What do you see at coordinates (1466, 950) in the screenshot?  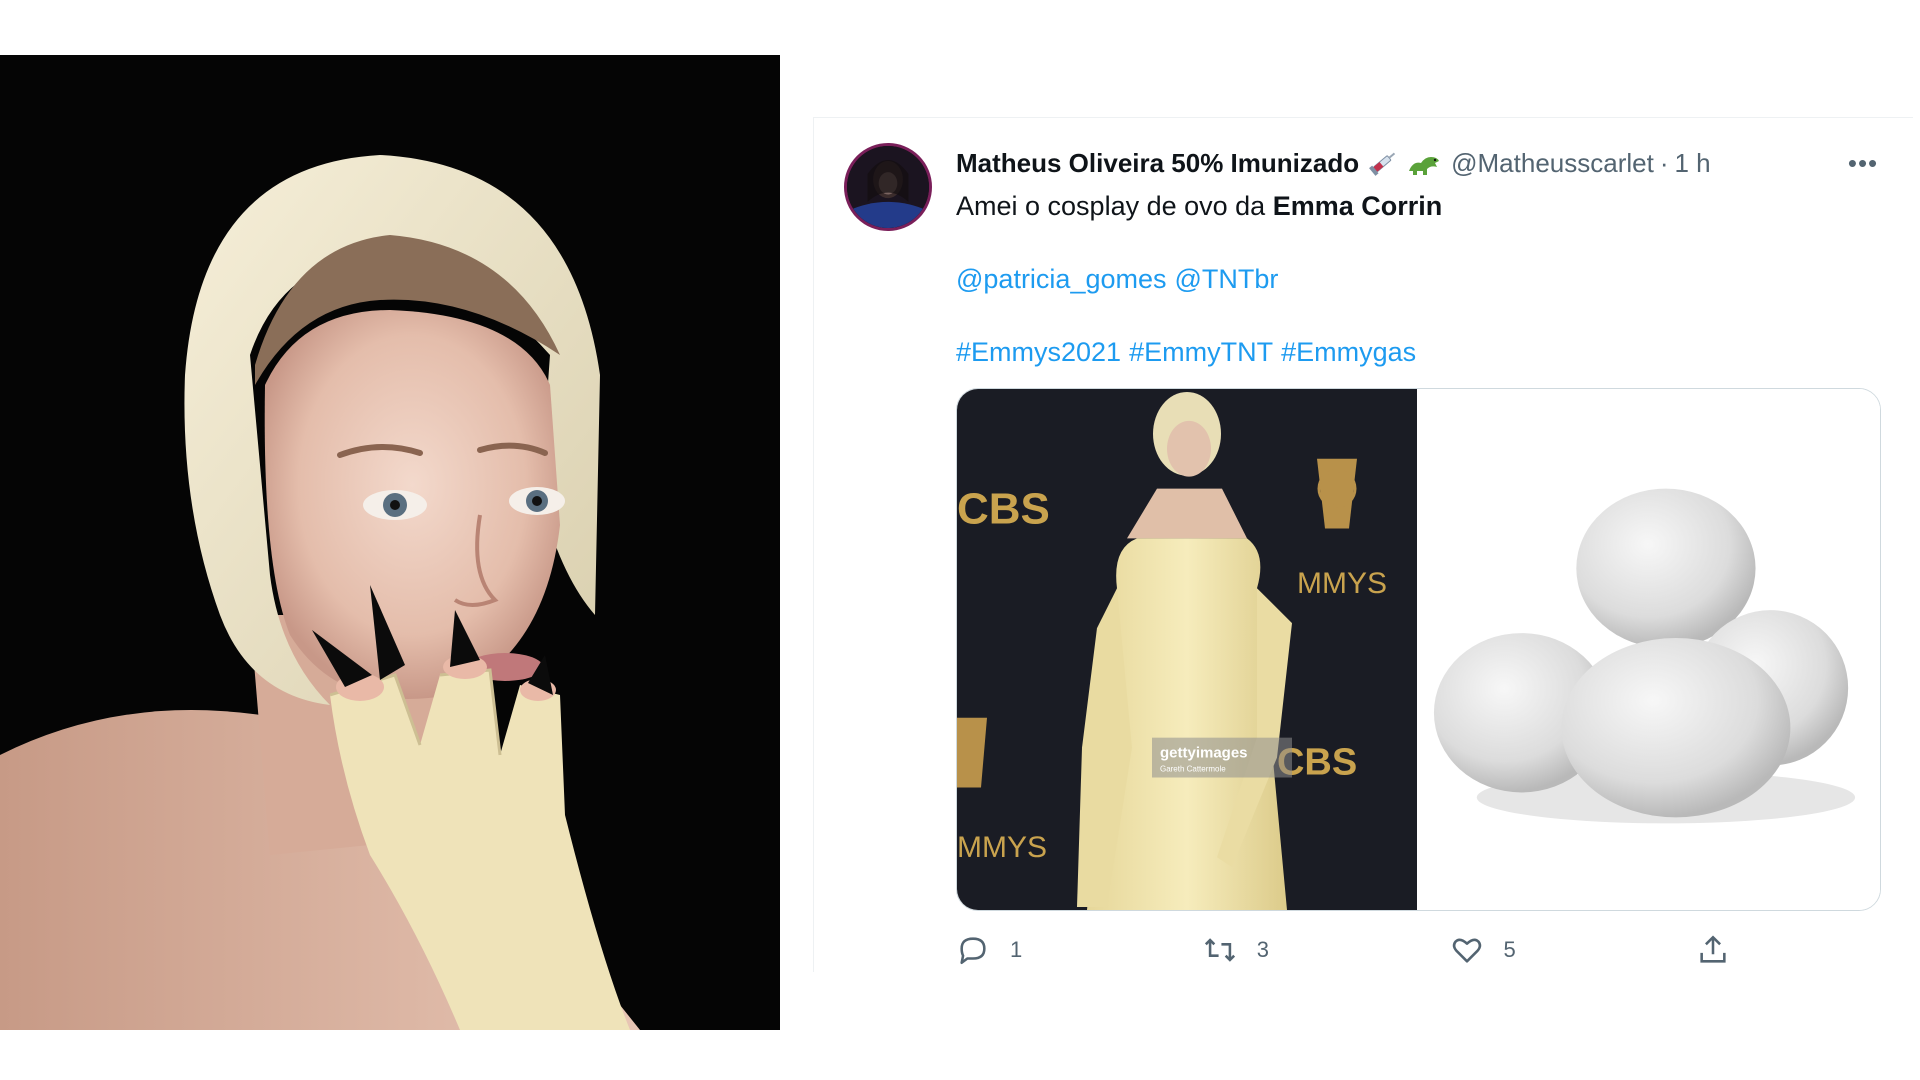 I see `heart-icon` at bounding box center [1466, 950].